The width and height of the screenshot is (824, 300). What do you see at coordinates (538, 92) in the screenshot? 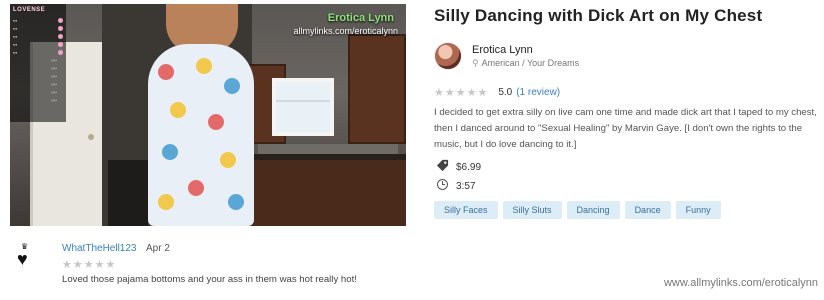
I see `reviews-link: (1 review)` at bounding box center [538, 92].